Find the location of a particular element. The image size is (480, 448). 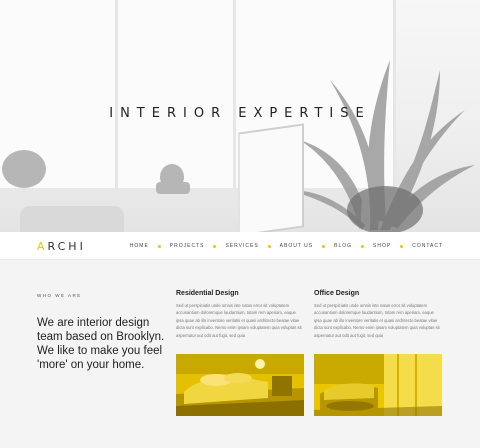

service-title: Residential Design is located at coordinates (240, 293).